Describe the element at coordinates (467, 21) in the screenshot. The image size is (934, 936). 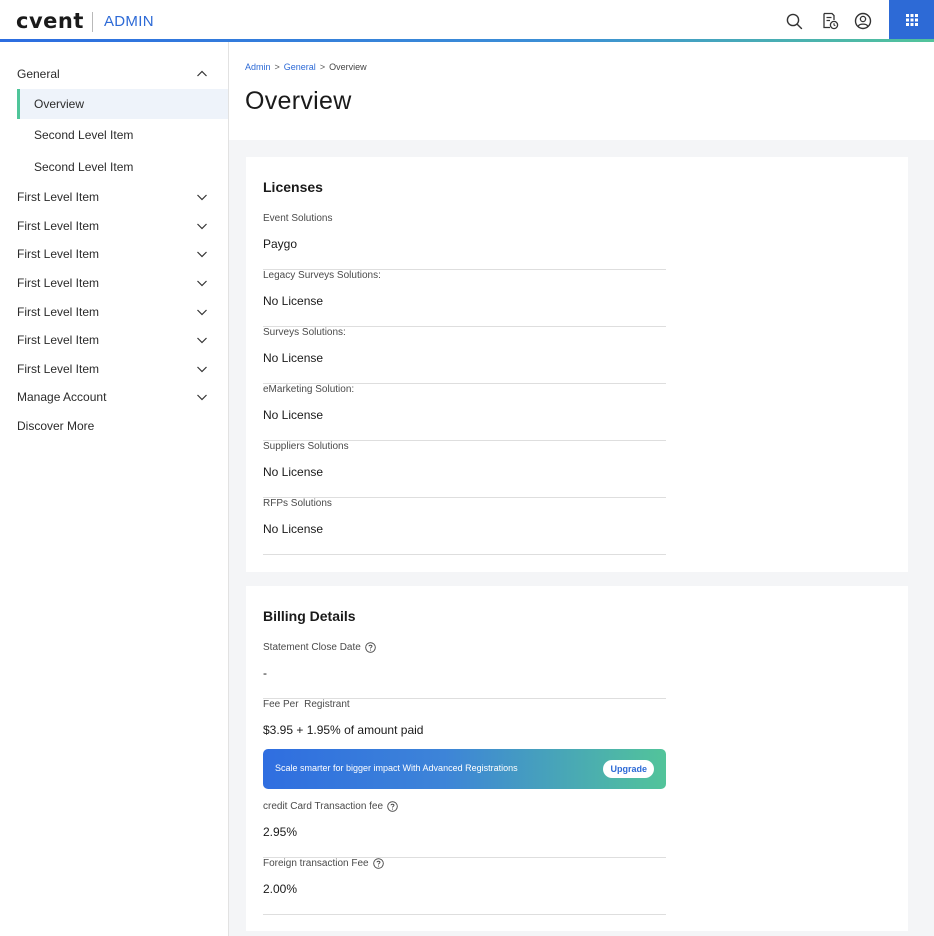
I see `top-header: cvent ADMIN` at that location.